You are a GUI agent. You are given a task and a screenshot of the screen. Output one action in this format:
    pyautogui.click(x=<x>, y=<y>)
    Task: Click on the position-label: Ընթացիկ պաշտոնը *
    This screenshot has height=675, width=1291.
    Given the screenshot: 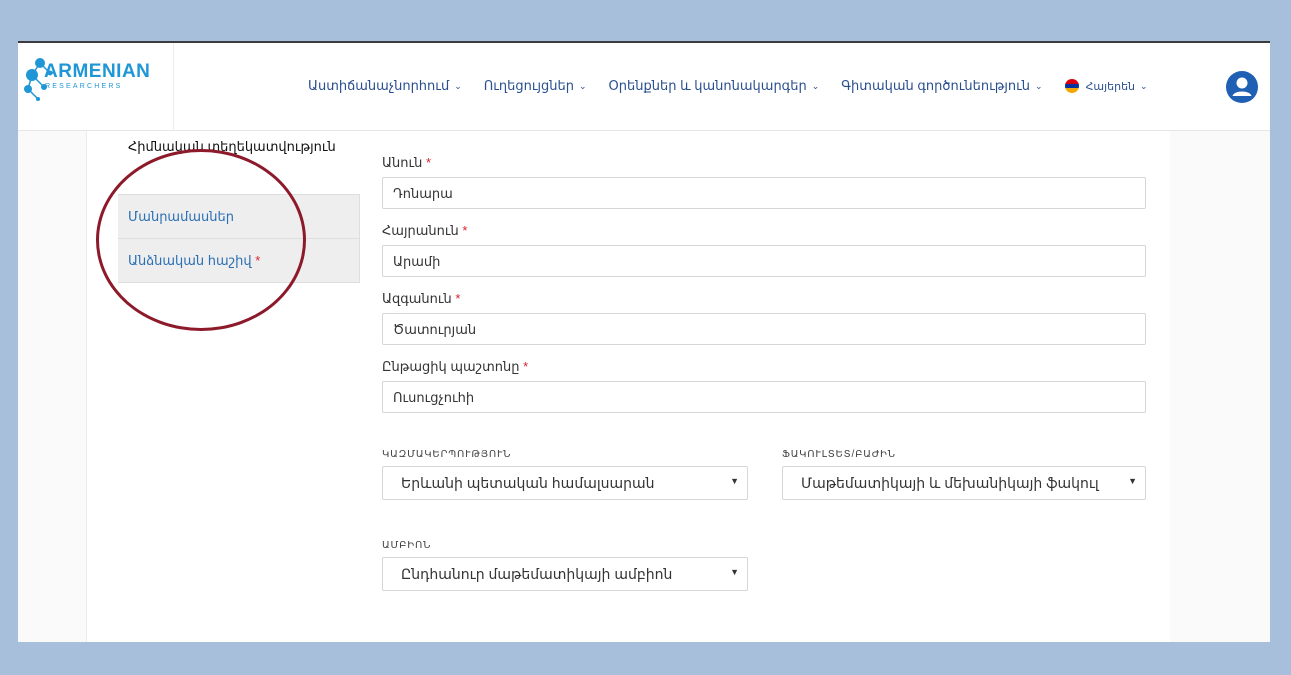 What is the action you would take?
    pyautogui.click(x=455, y=366)
    